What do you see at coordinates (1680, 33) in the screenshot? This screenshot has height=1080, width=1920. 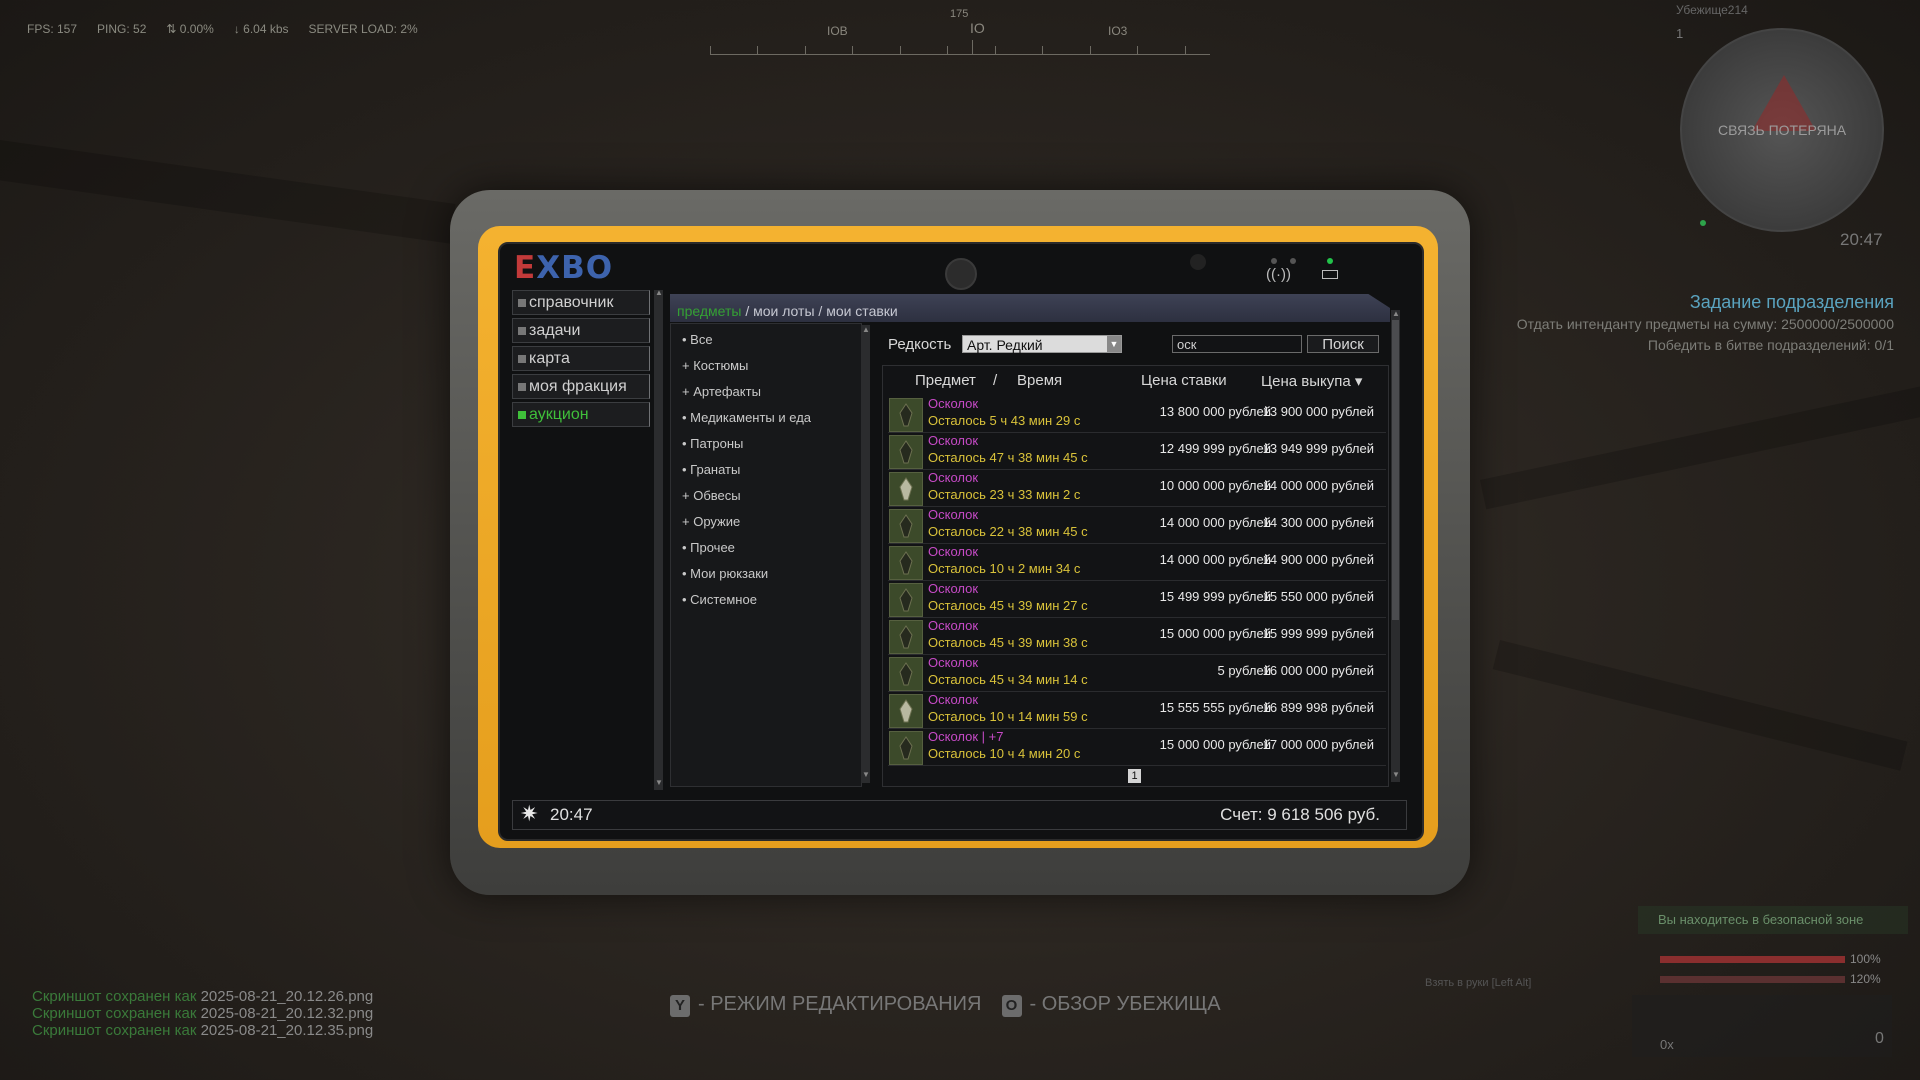 I see `minimap-level: 1` at bounding box center [1680, 33].